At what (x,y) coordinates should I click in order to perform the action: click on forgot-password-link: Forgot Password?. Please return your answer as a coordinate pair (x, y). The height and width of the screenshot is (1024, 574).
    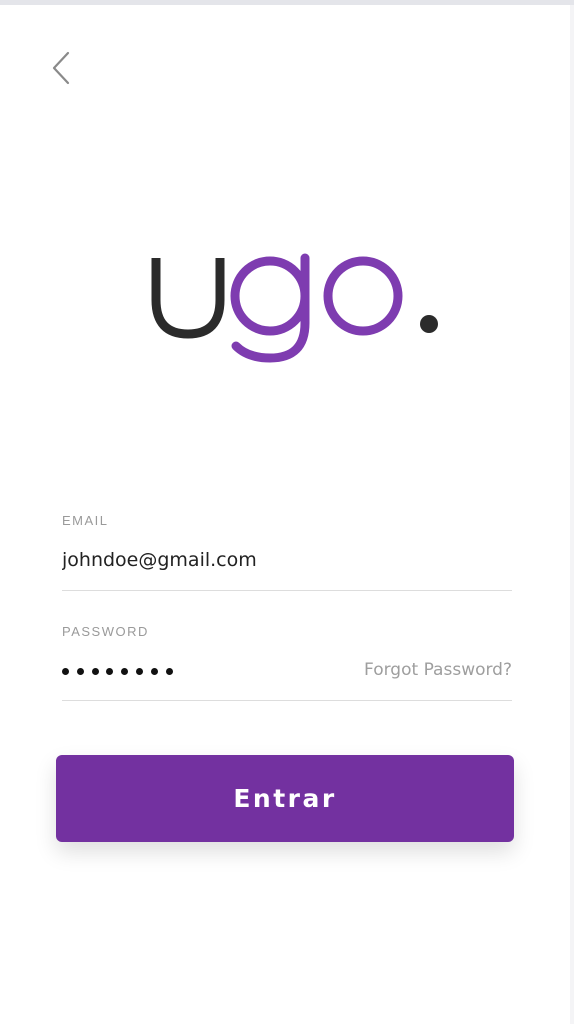
    Looking at the image, I should click on (438, 670).